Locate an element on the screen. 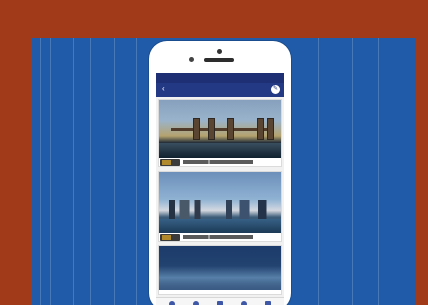 This screenshot has width=428, height=305. bridge-shape is located at coordinates (220, 138).